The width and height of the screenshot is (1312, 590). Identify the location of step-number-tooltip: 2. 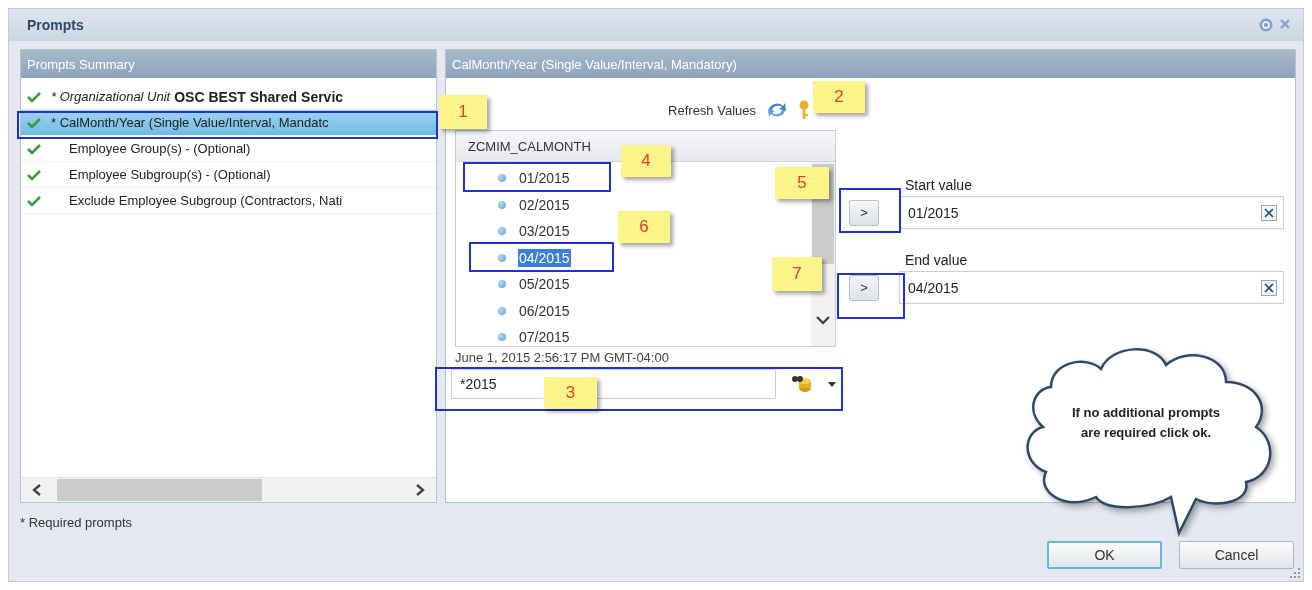
(839, 97).